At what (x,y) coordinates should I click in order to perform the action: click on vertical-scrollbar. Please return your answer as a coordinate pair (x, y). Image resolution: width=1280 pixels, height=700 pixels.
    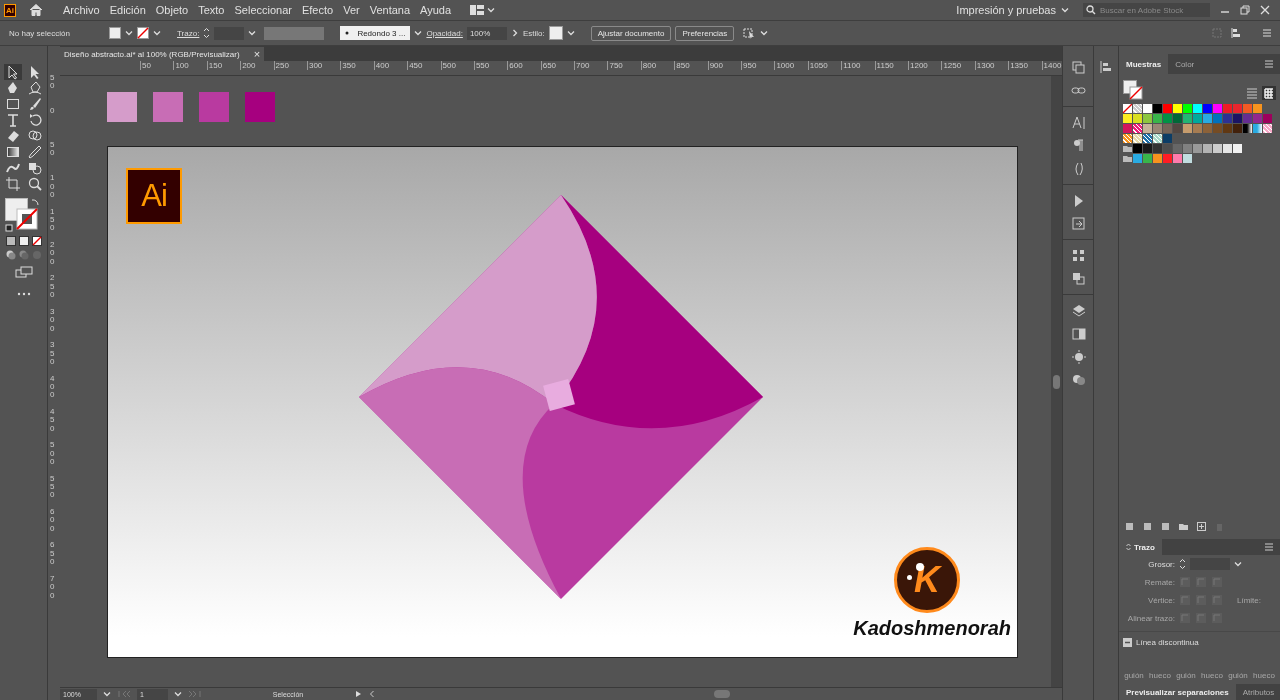
    Looking at the image, I should click on (1056, 381).